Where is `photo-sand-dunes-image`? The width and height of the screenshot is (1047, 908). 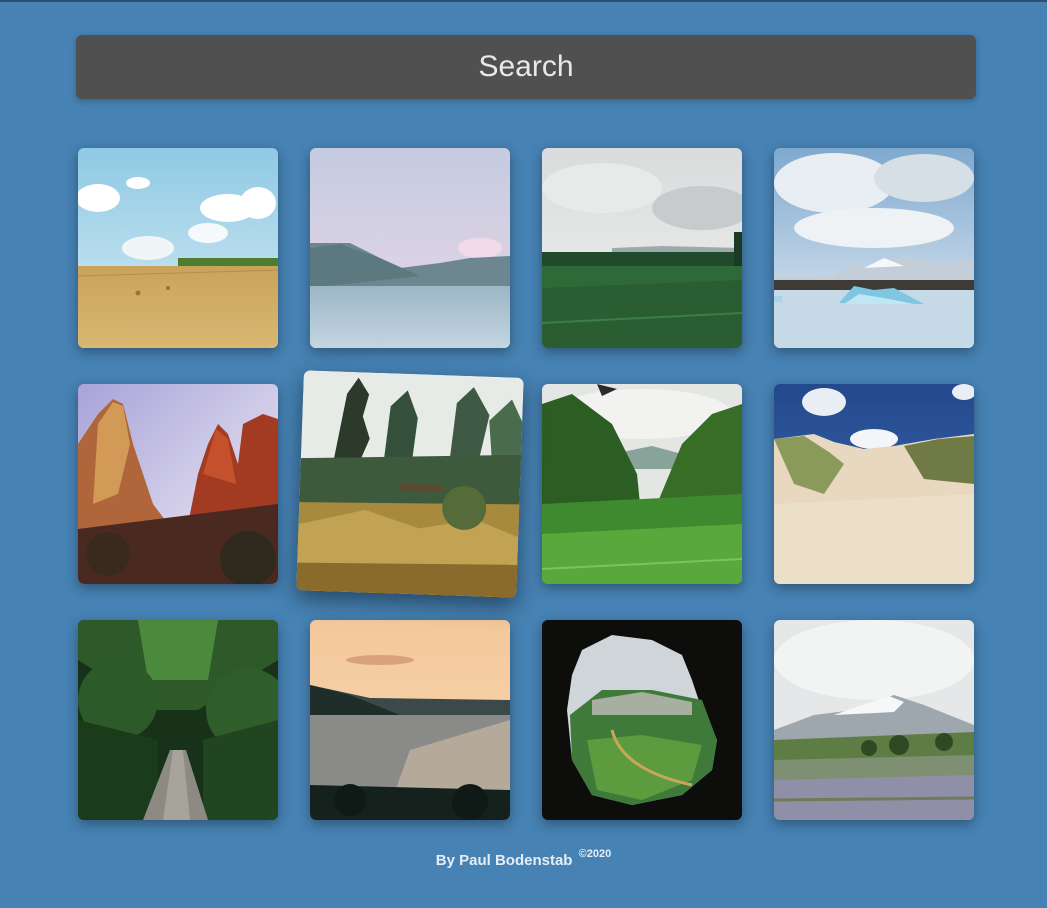 photo-sand-dunes-image is located at coordinates (874, 484).